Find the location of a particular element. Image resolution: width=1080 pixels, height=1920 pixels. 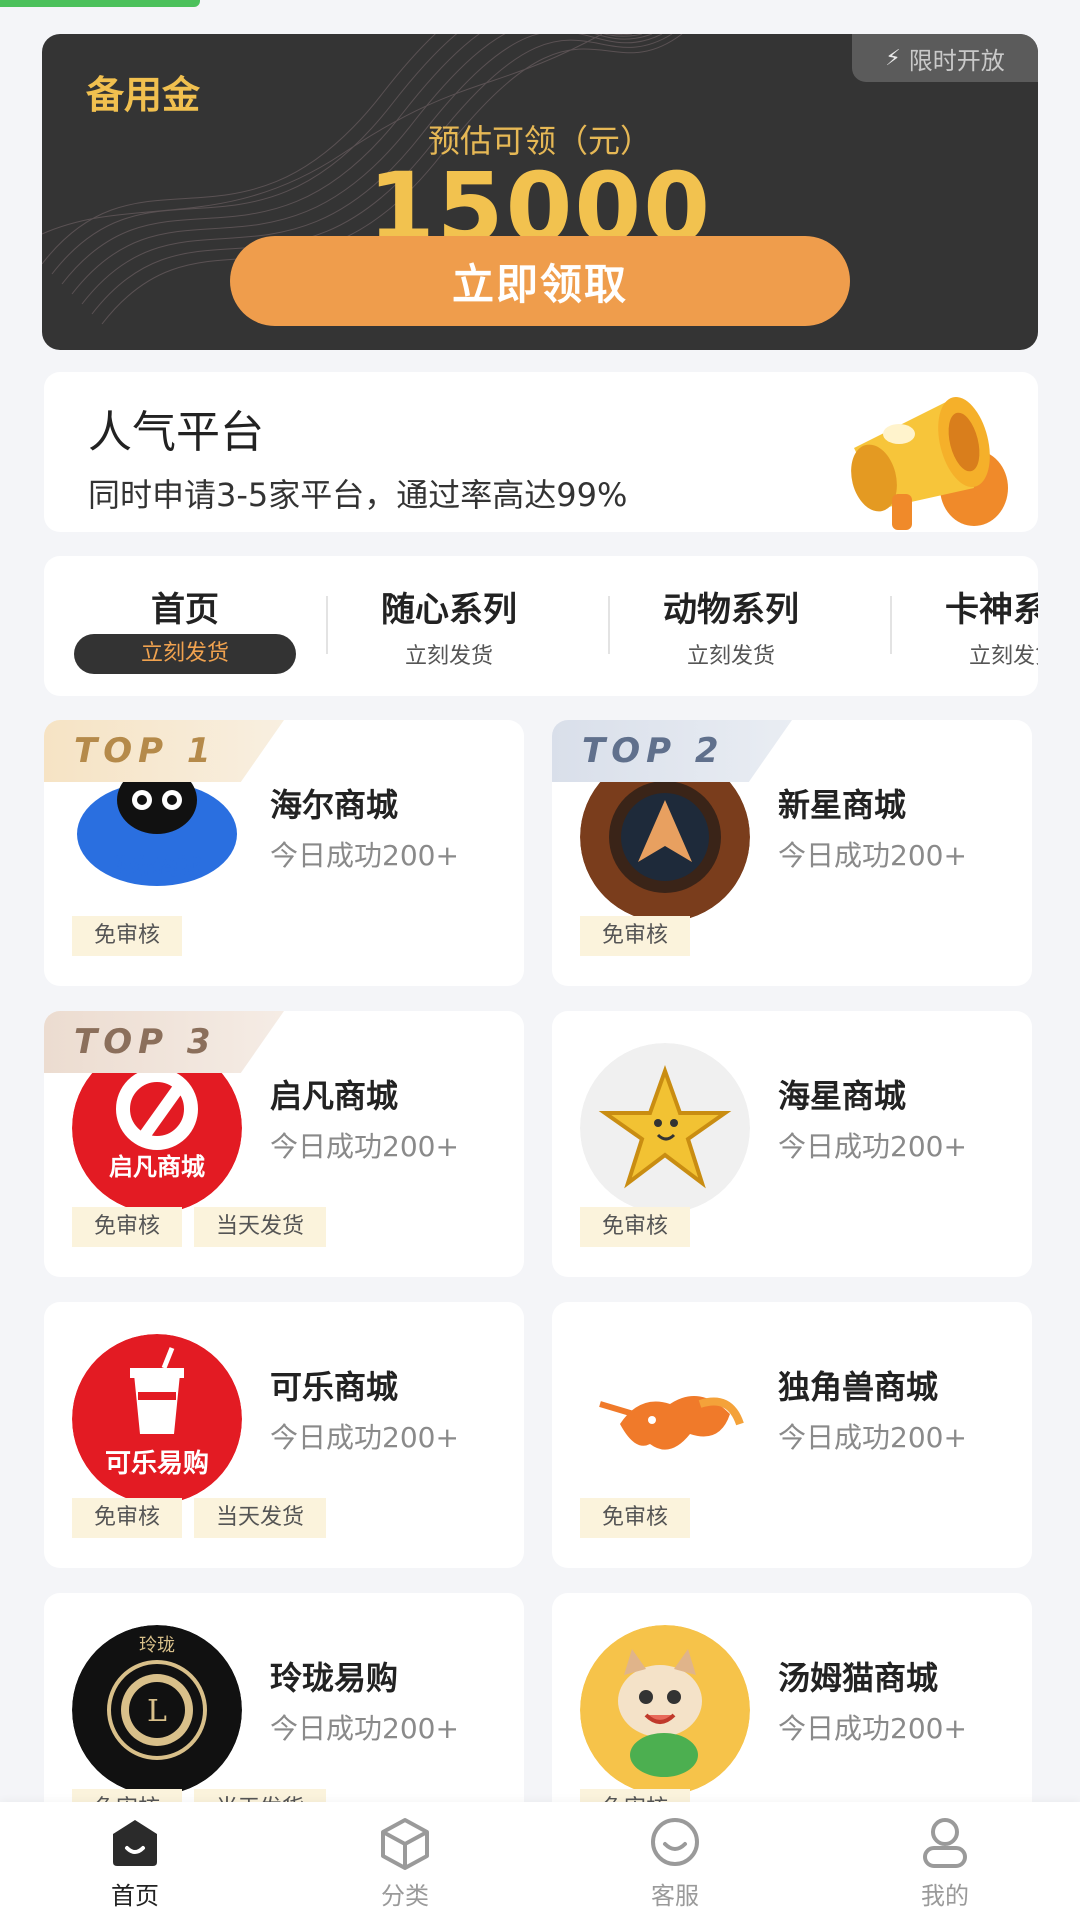

home-icon is located at coordinates (135, 1843).